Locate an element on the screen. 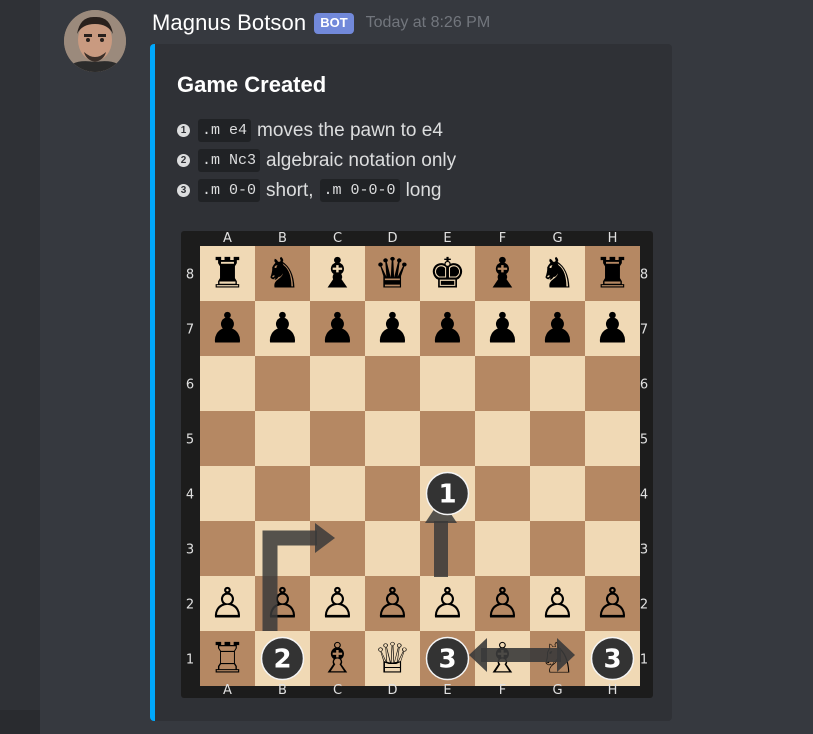 The height and width of the screenshot is (734, 813). message-header: Magnus Botson BOT Today at 8:26 PM is located at coordinates (321, 23).